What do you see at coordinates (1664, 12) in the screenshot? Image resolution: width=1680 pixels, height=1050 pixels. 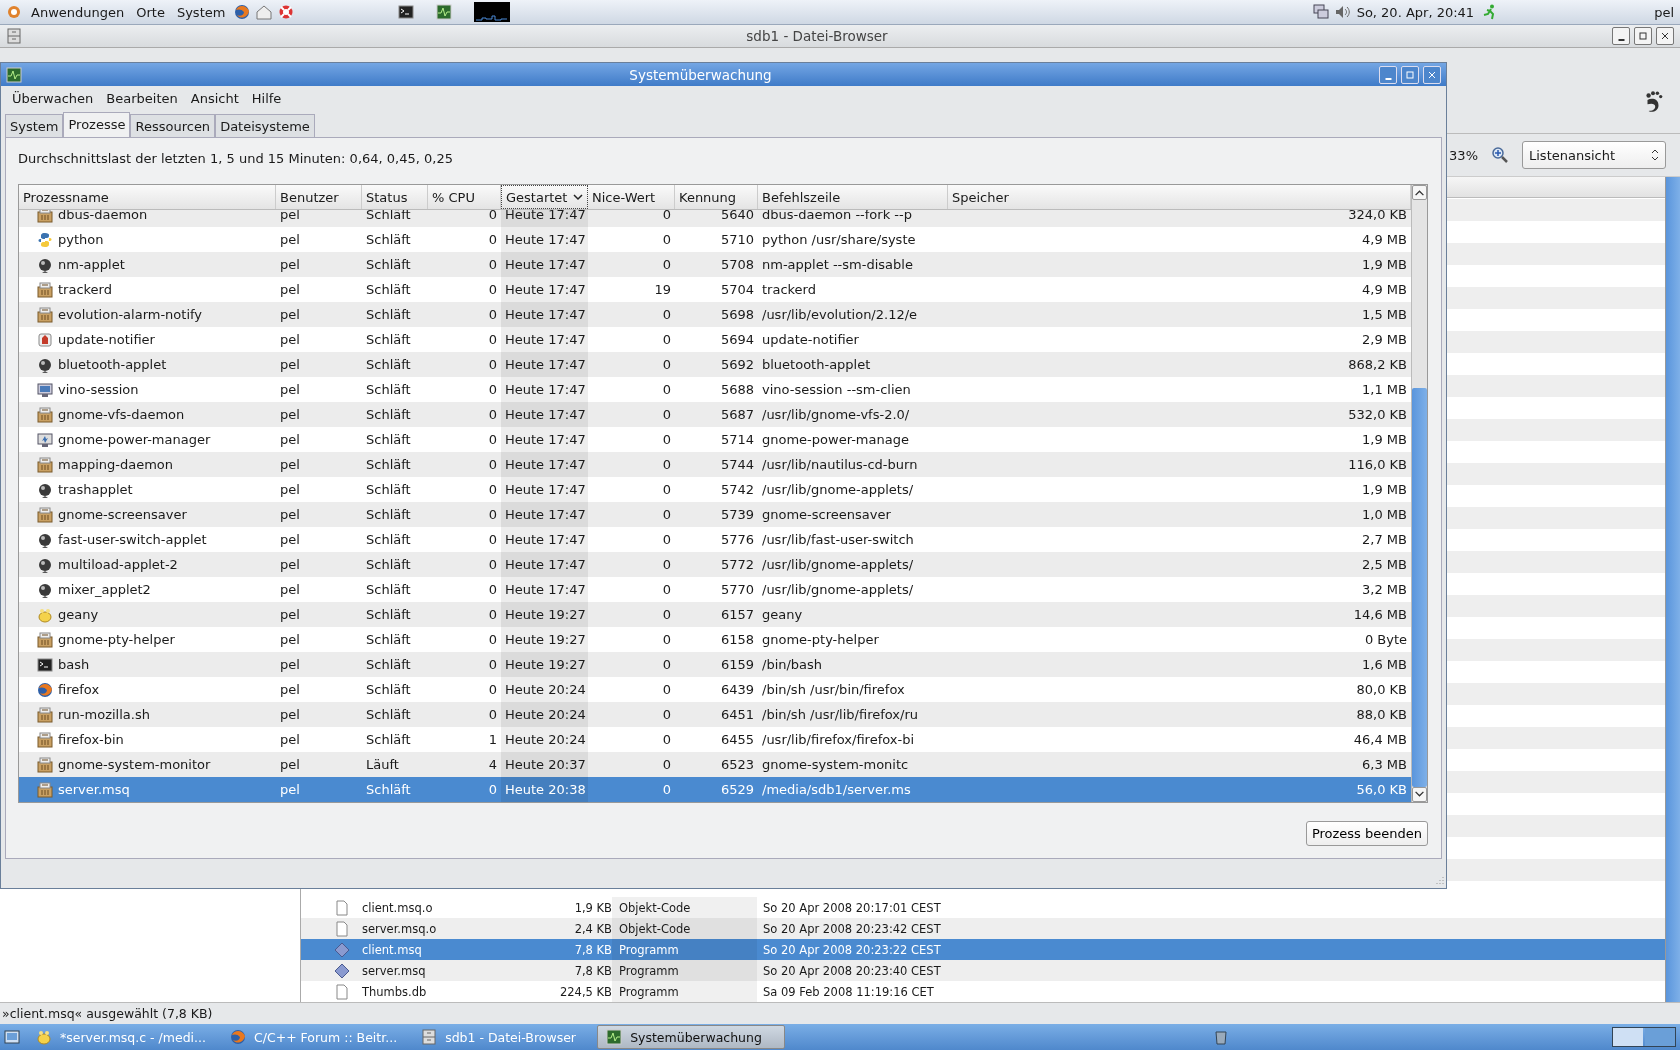 I see `user-name: pel` at bounding box center [1664, 12].